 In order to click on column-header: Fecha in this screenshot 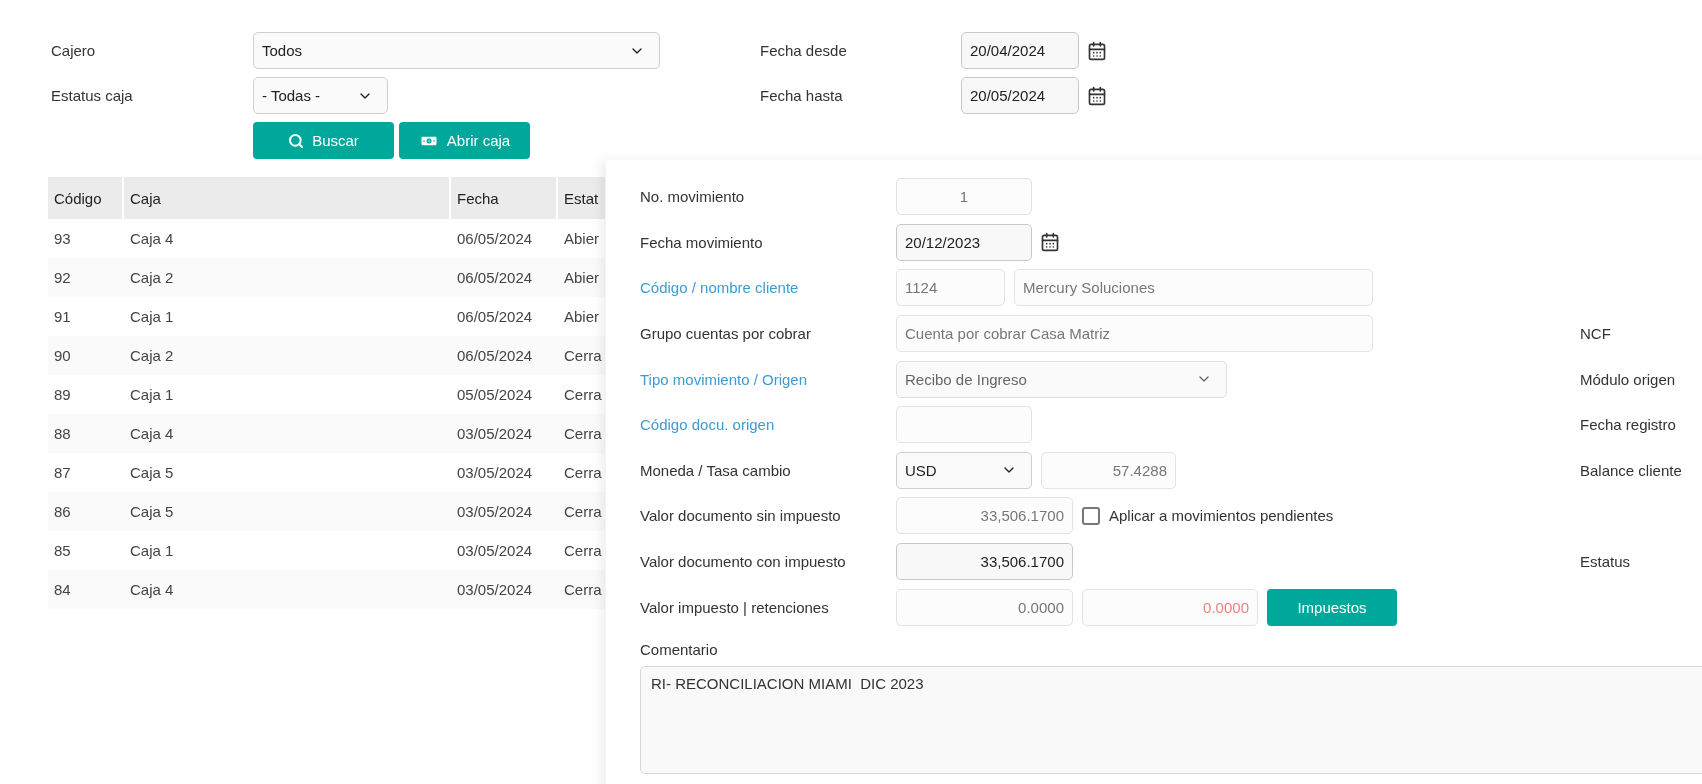, I will do `click(504, 198)`.